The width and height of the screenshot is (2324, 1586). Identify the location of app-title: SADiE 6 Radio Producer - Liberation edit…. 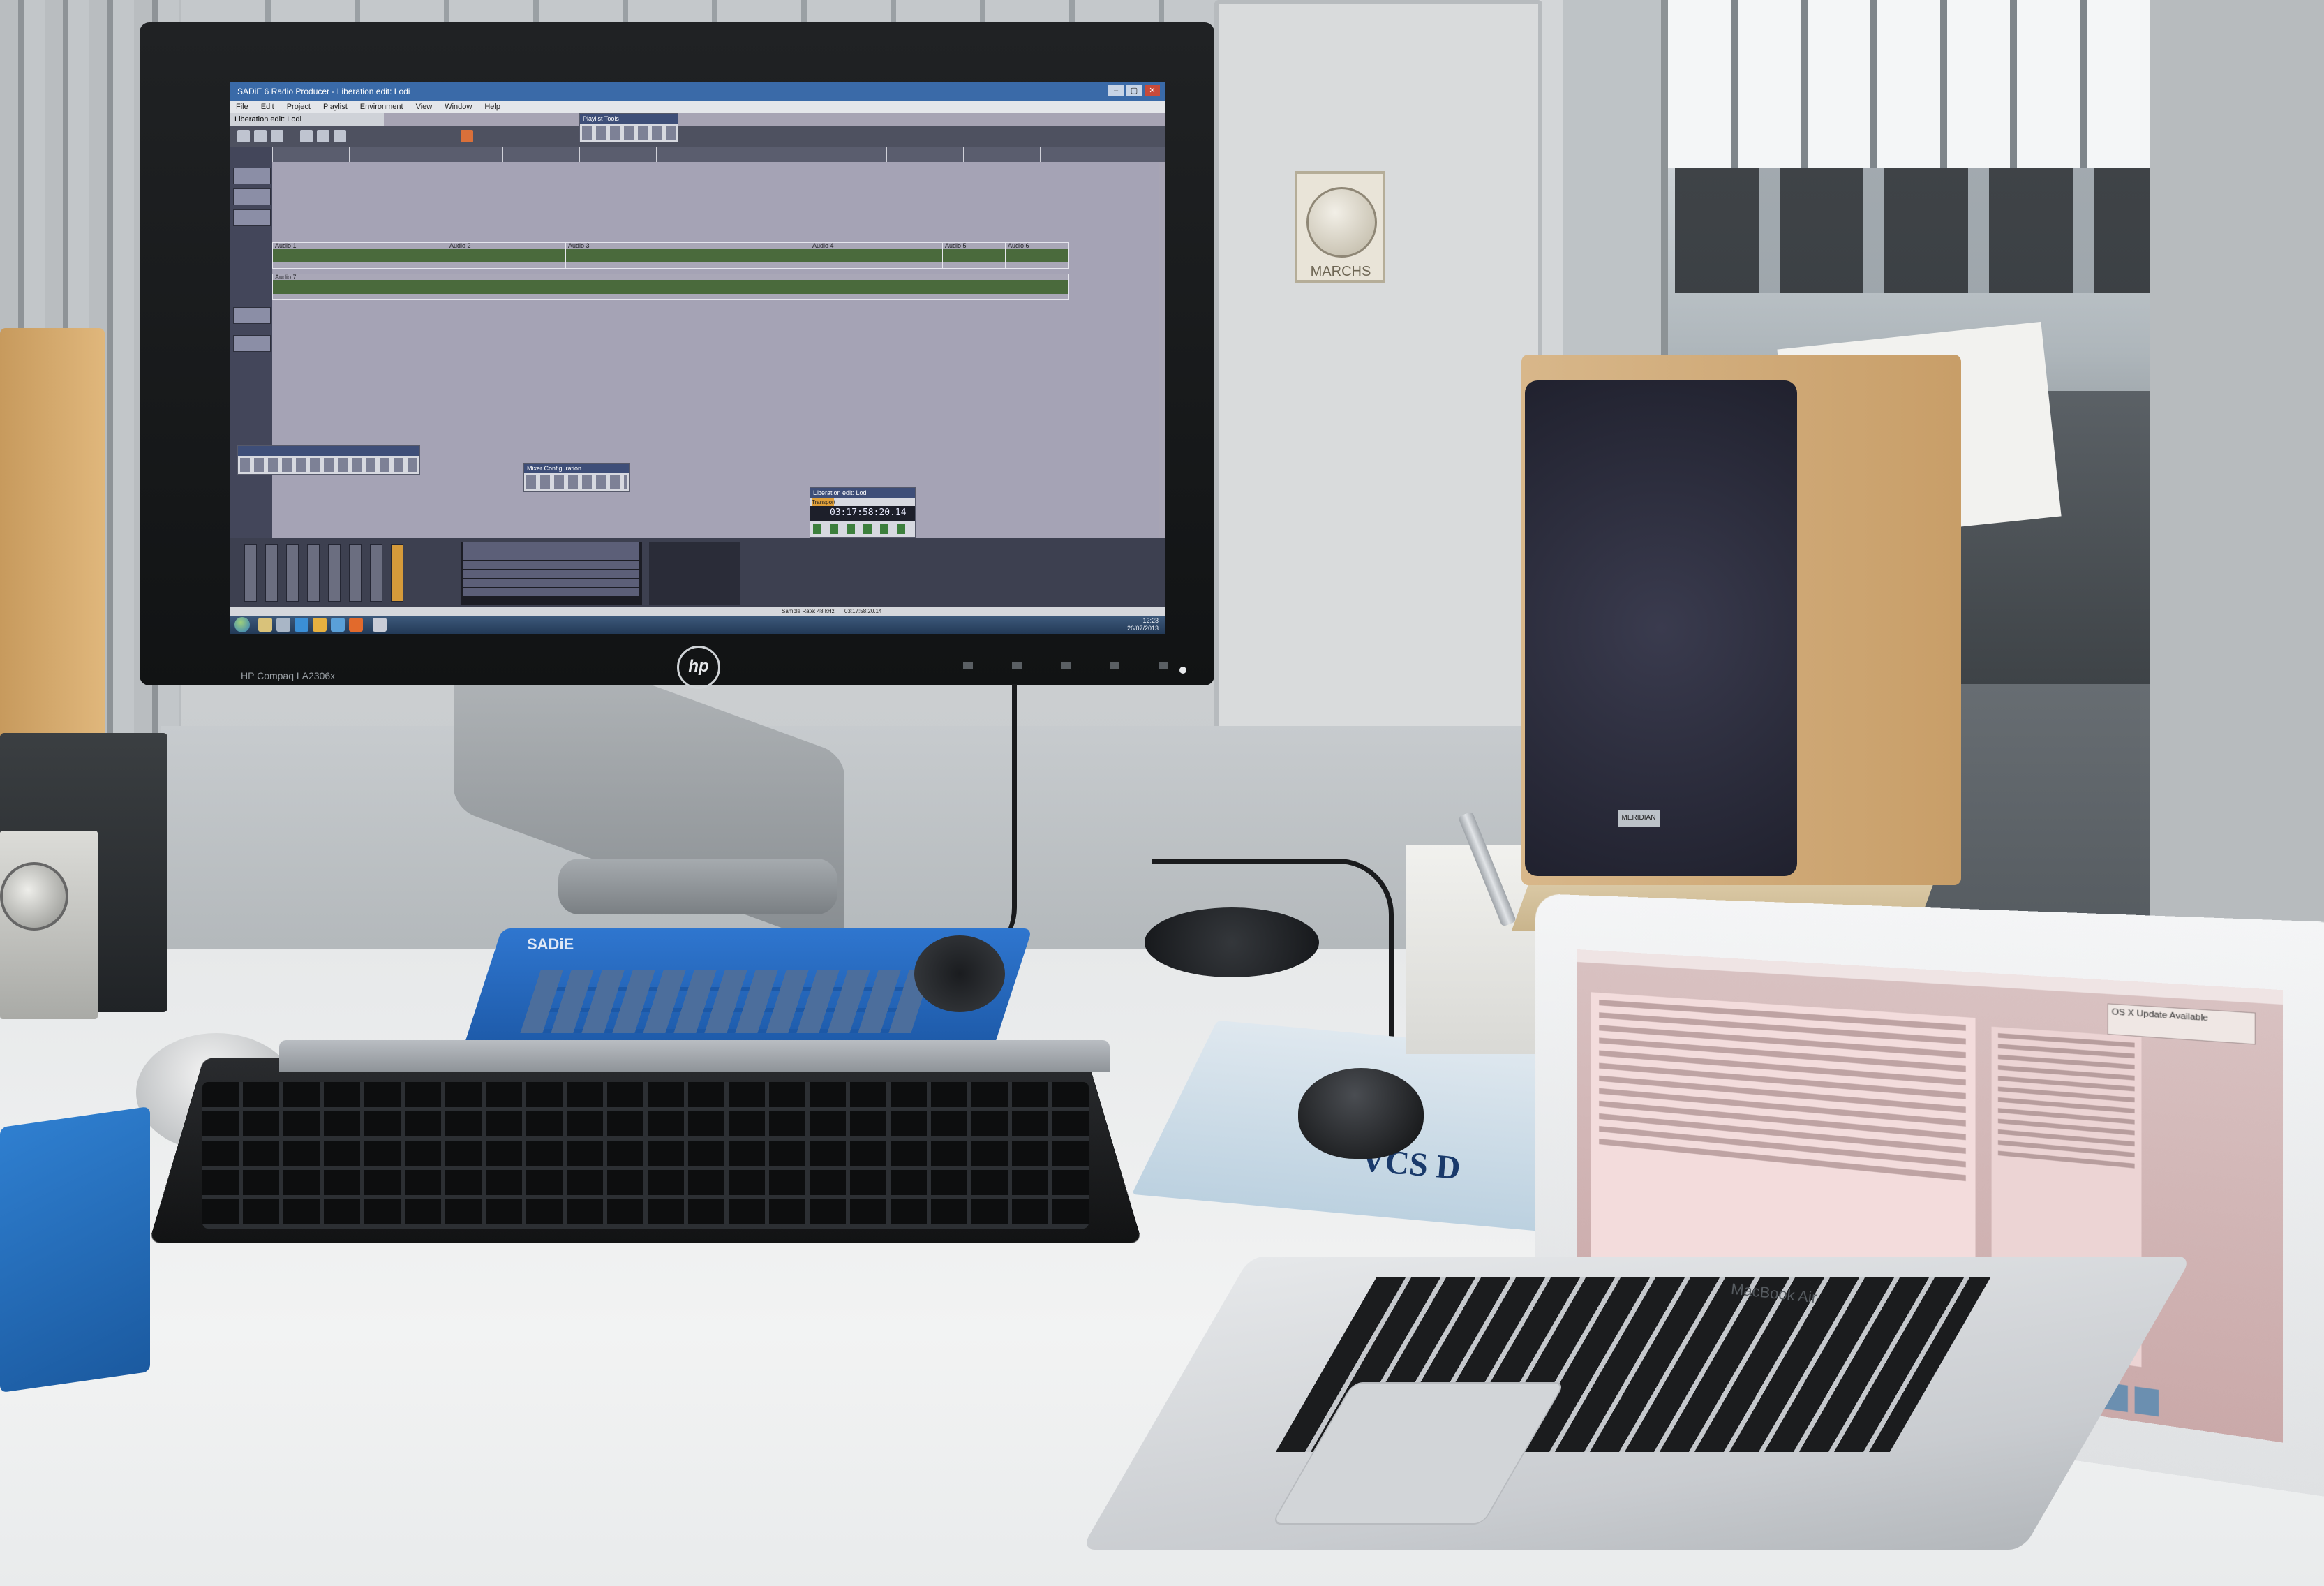
(323, 91).